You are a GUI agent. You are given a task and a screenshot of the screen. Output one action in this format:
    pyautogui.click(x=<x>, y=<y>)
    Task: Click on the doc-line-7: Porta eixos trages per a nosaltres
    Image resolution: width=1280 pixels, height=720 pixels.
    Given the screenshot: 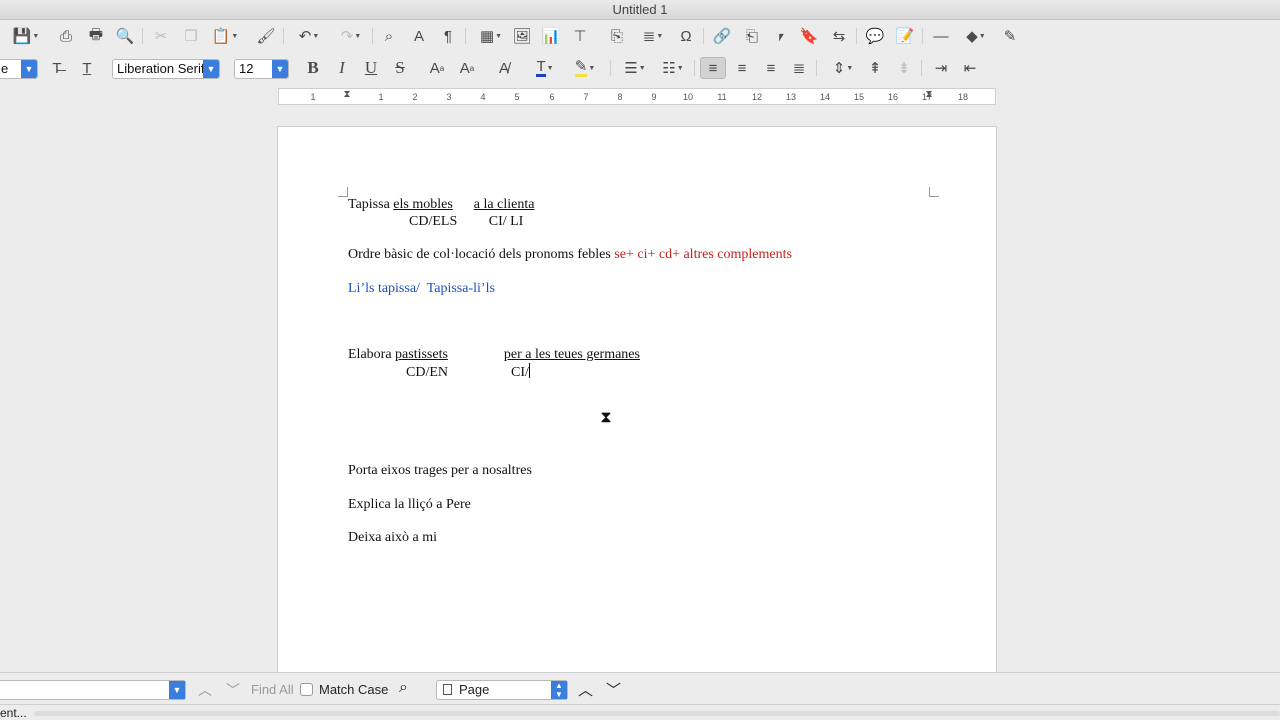 What is the action you would take?
    pyautogui.click(x=440, y=470)
    